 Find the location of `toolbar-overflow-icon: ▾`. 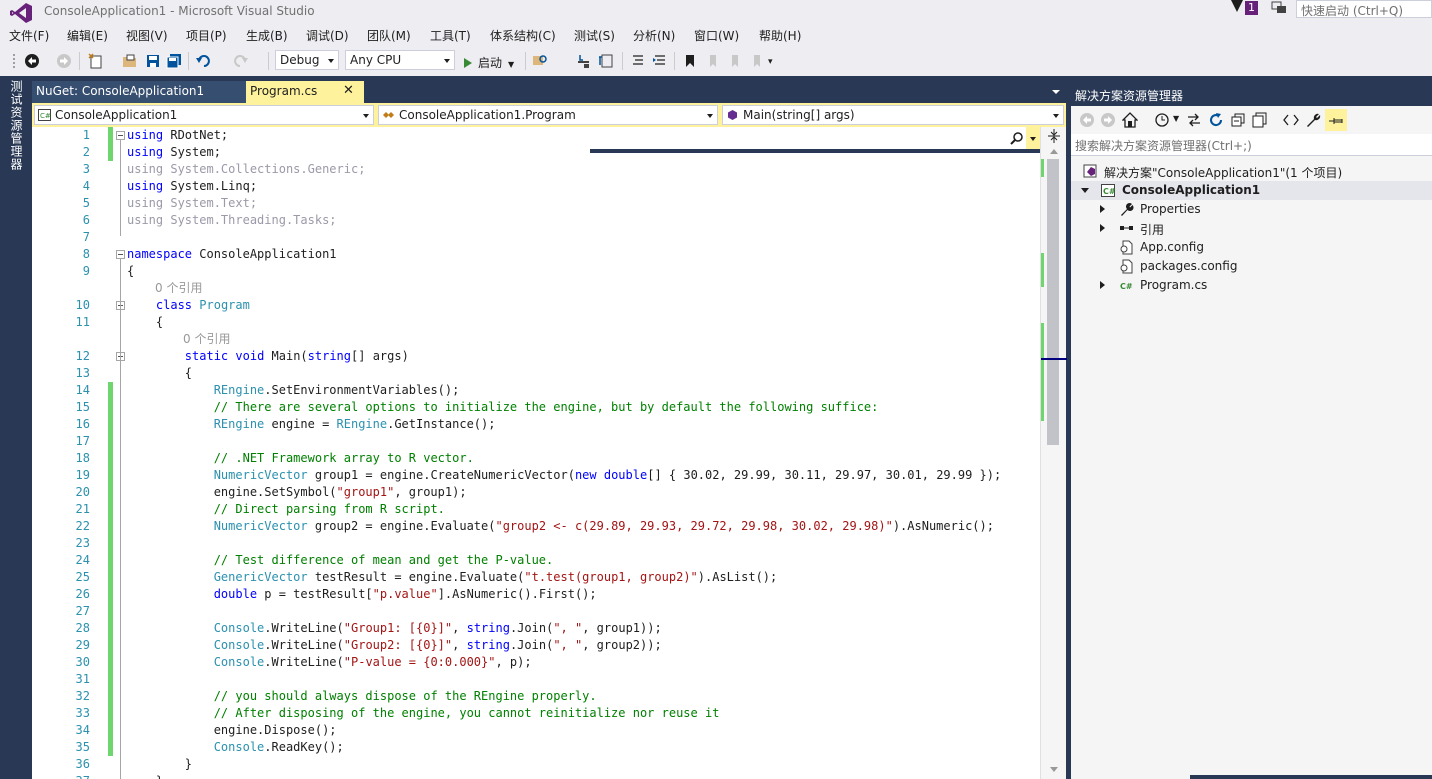

toolbar-overflow-icon: ▾ is located at coordinates (770, 62).